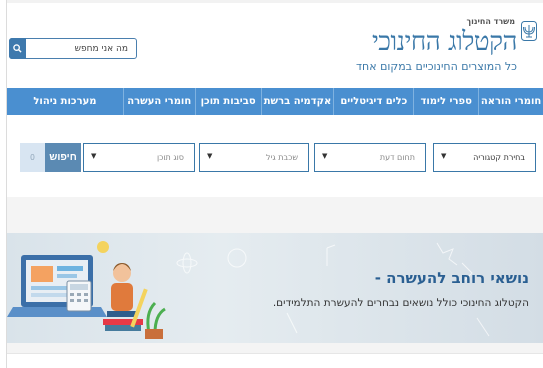  What do you see at coordinates (451, 278) in the screenshot?
I see `banner-title: נושאי רוחב להעשרה -` at bounding box center [451, 278].